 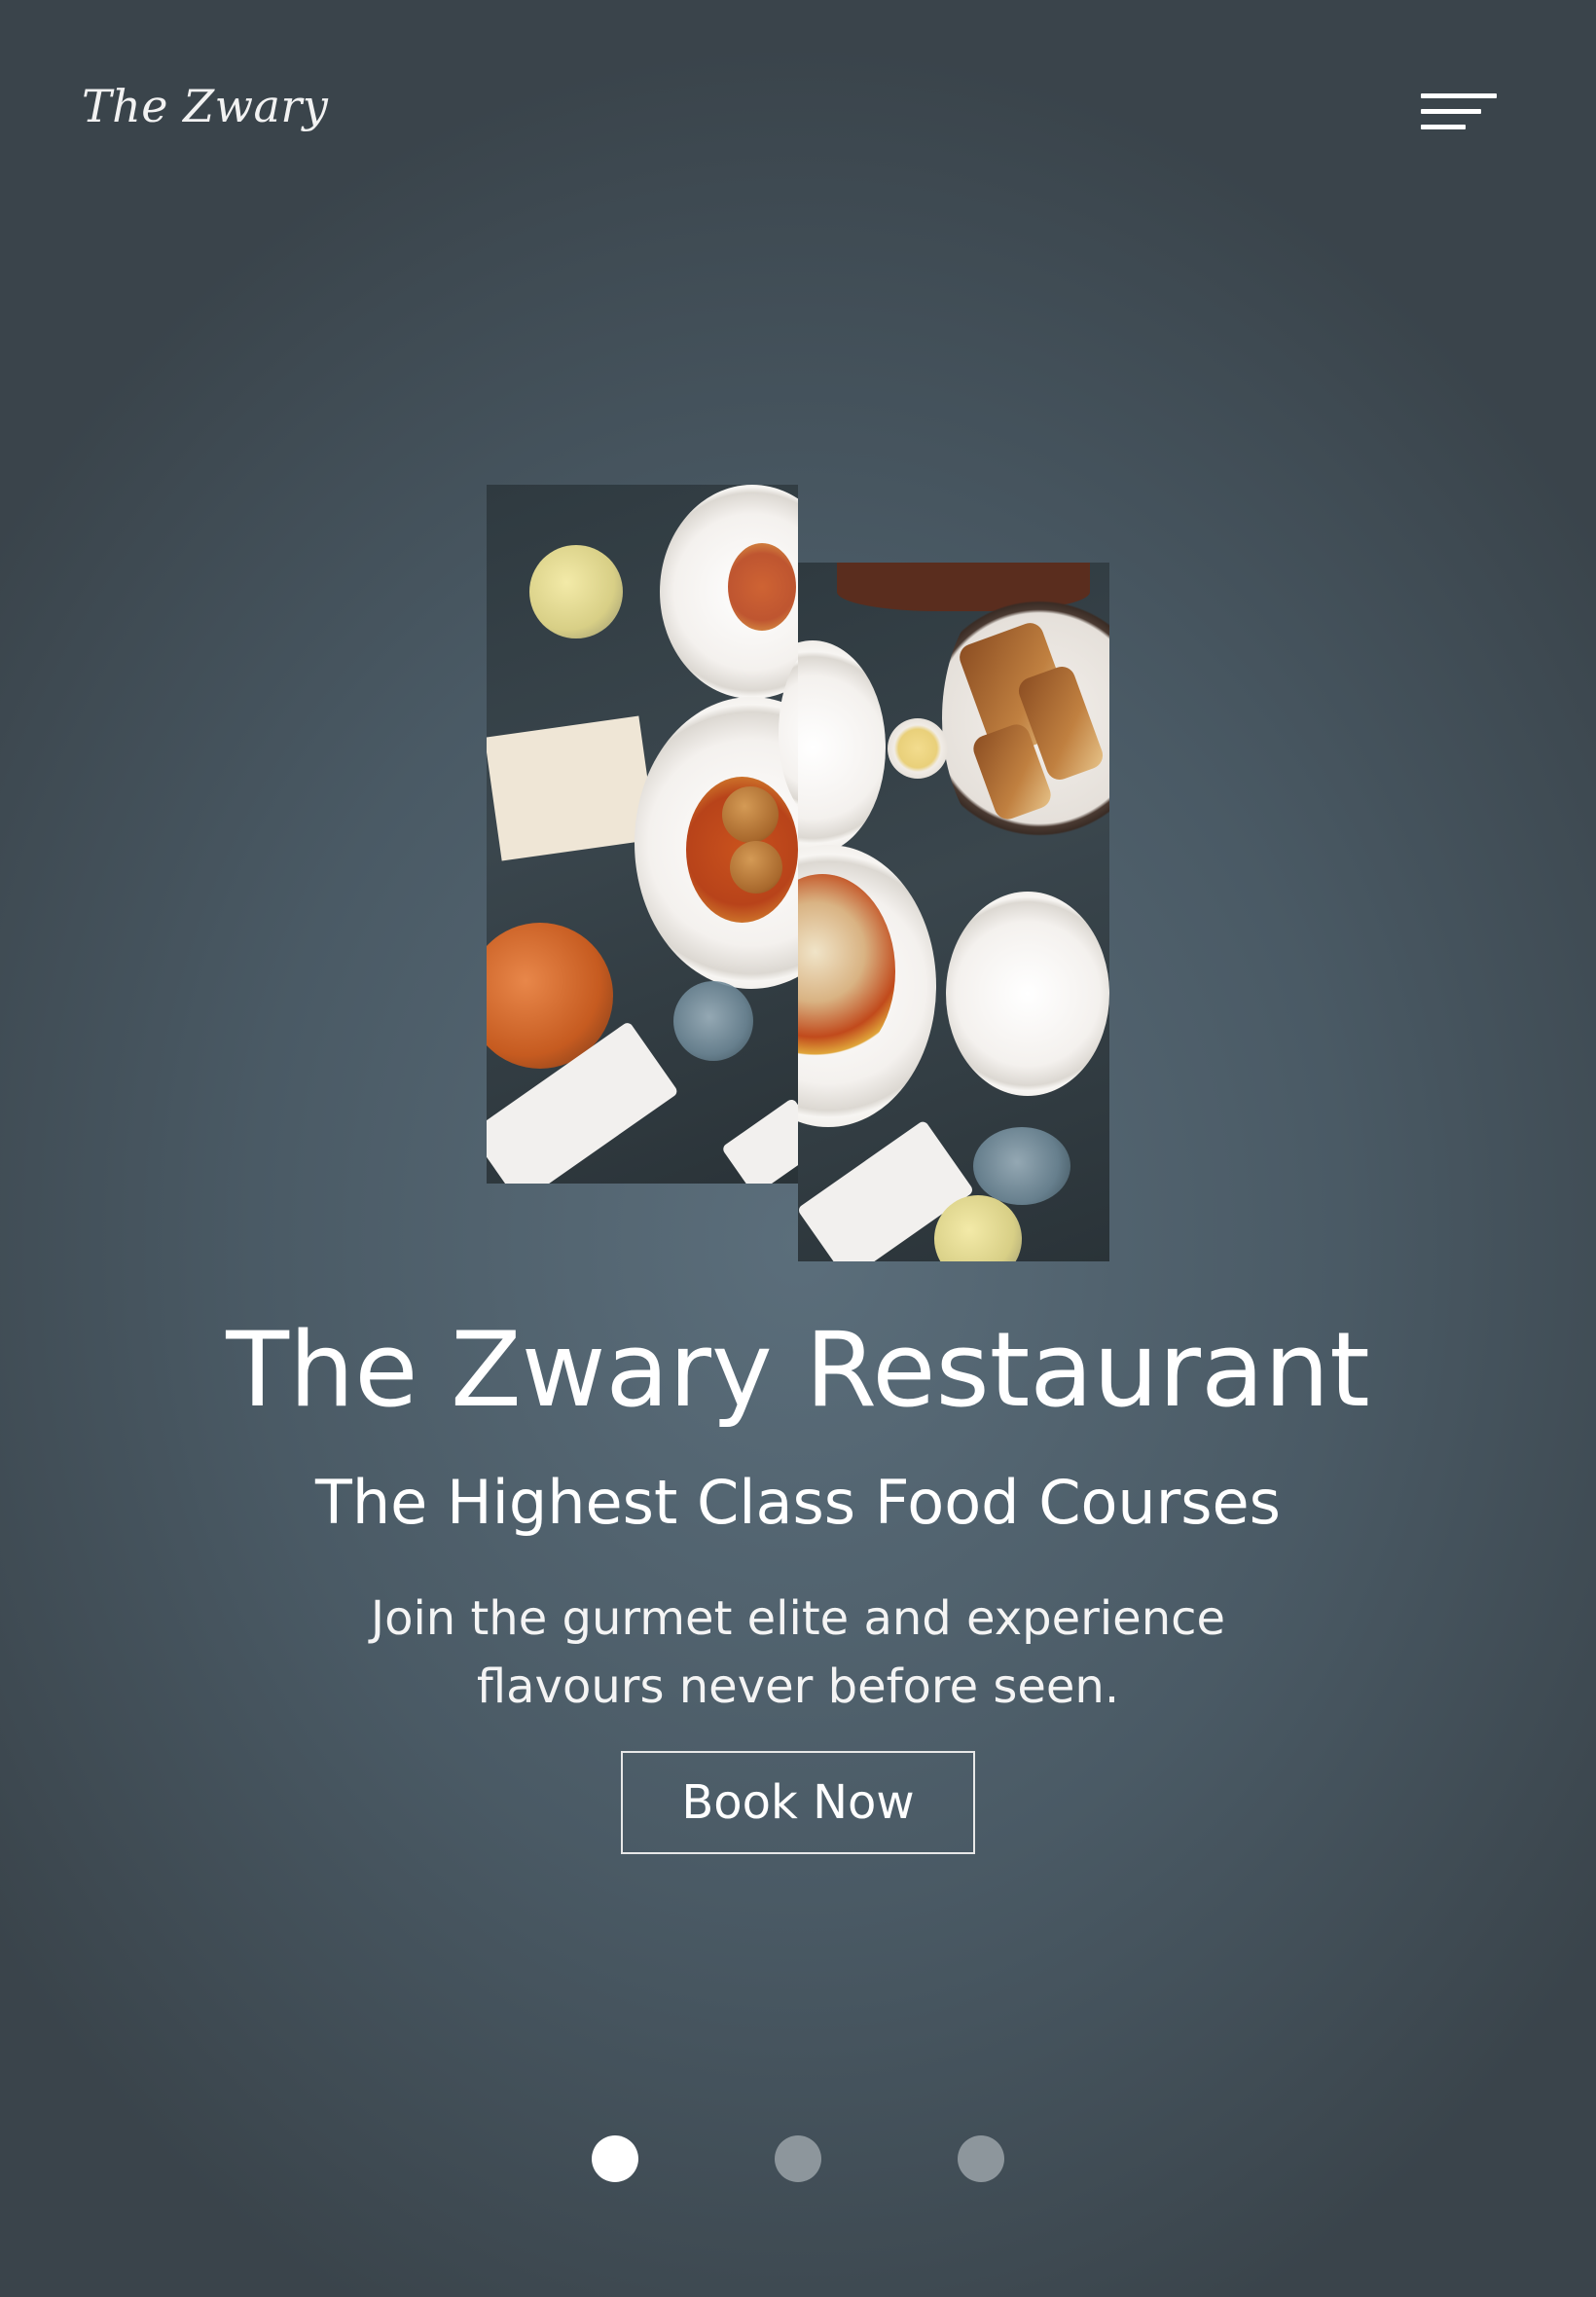 I want to click on brand-logo: The Zwary, so click(x=205, y=106).